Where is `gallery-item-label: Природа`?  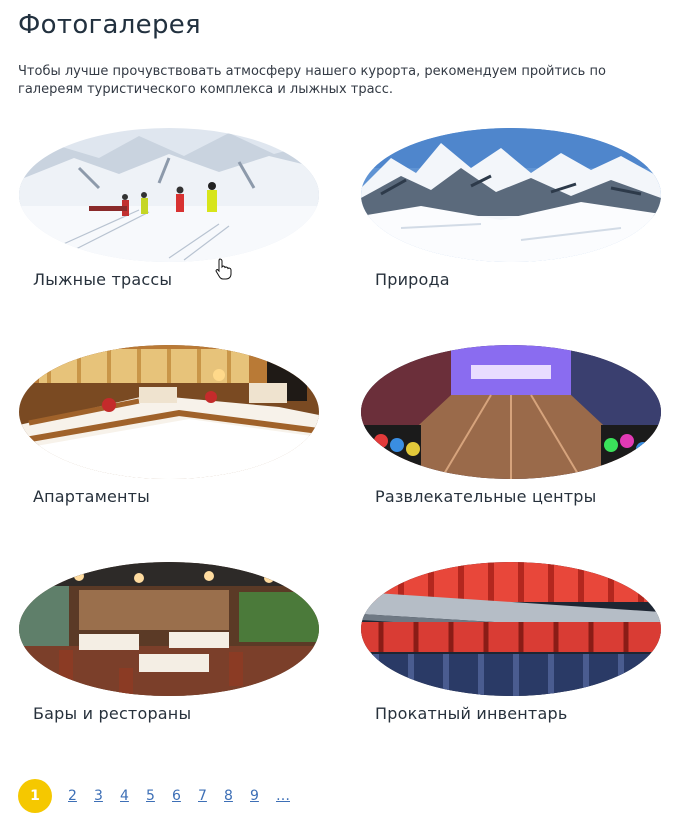
gallery-item-label: Природа is located at coordinates (412, 279).